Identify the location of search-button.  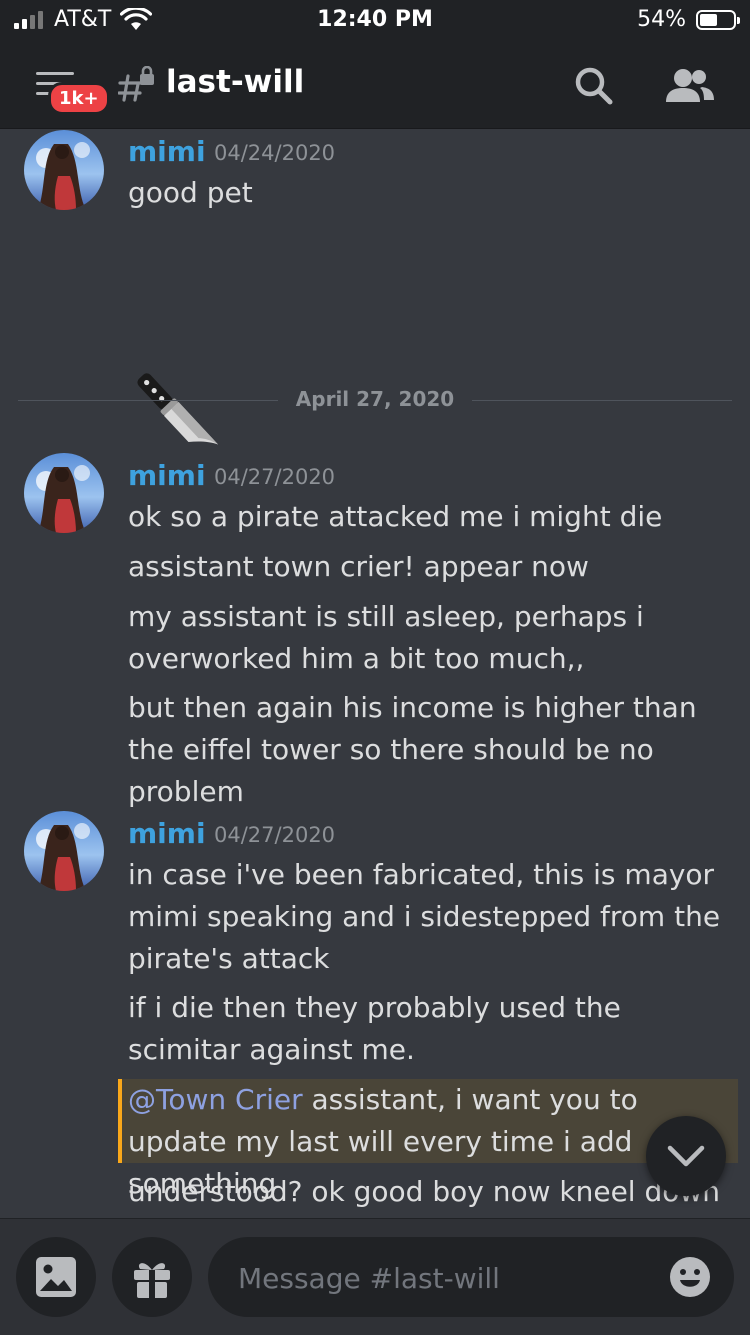
(594, 86).